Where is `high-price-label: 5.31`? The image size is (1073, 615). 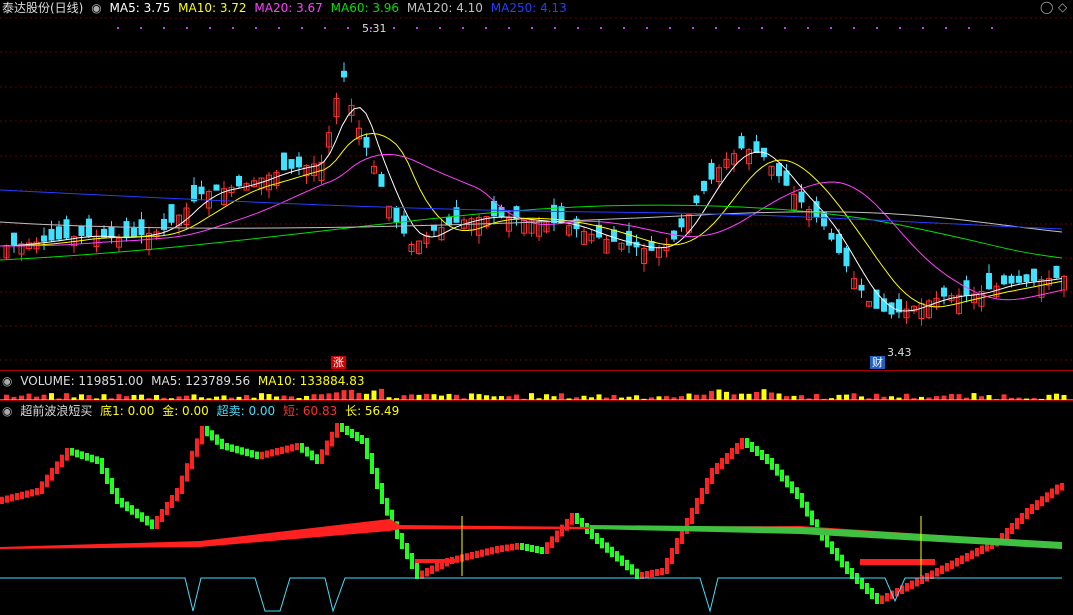
high-price-label: 5.31 is located at coordinates (374, 28).